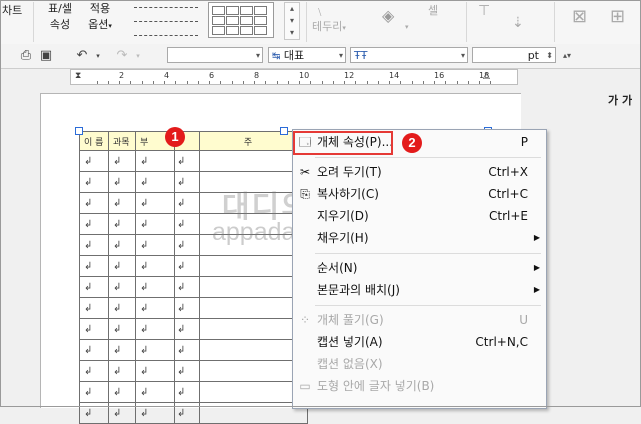 The height and width of the screenshot is (424, 641). I want to click on style-combo: ▾, so click(215, 55).